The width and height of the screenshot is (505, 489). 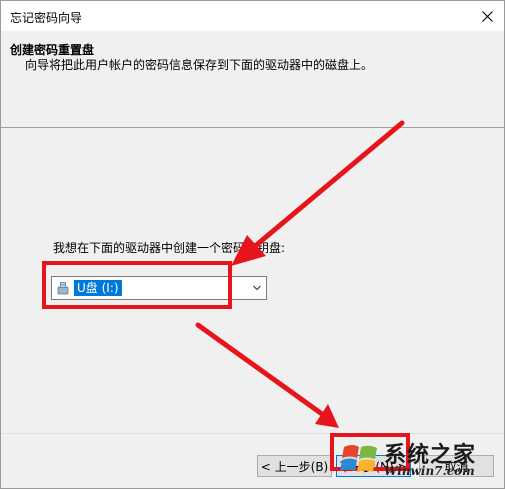 I want to click on close-button, so click(x=487, y=16).